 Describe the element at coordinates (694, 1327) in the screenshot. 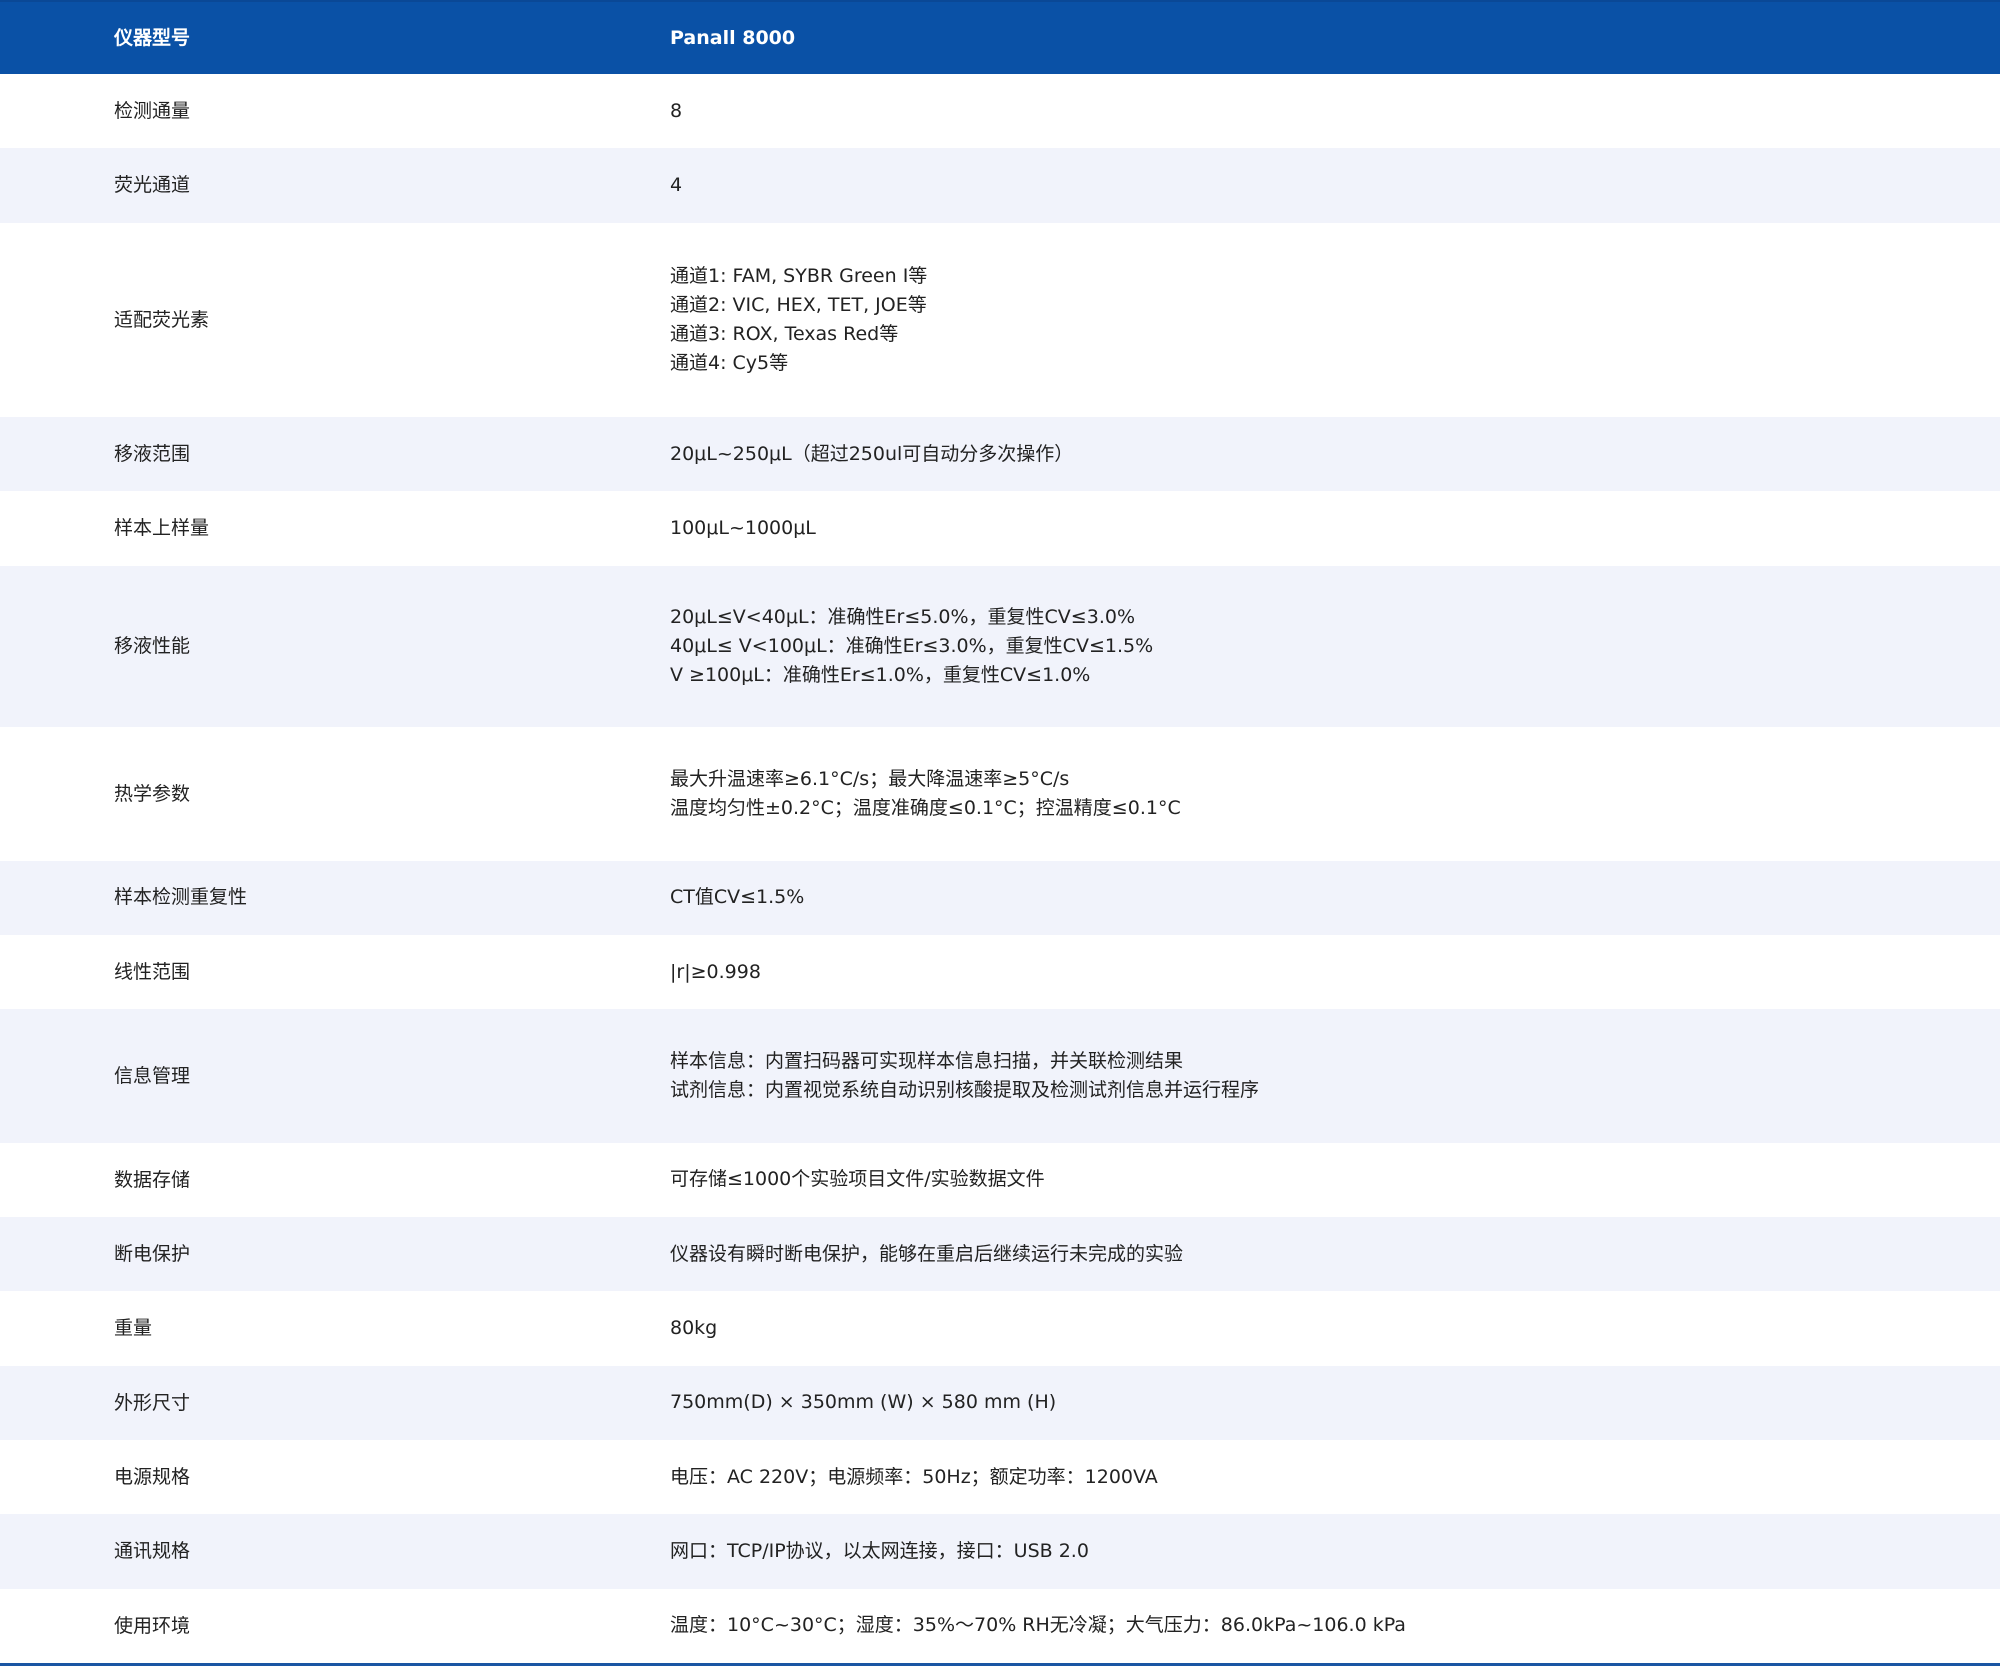

I see `row-value-line: 80kg` at that location.